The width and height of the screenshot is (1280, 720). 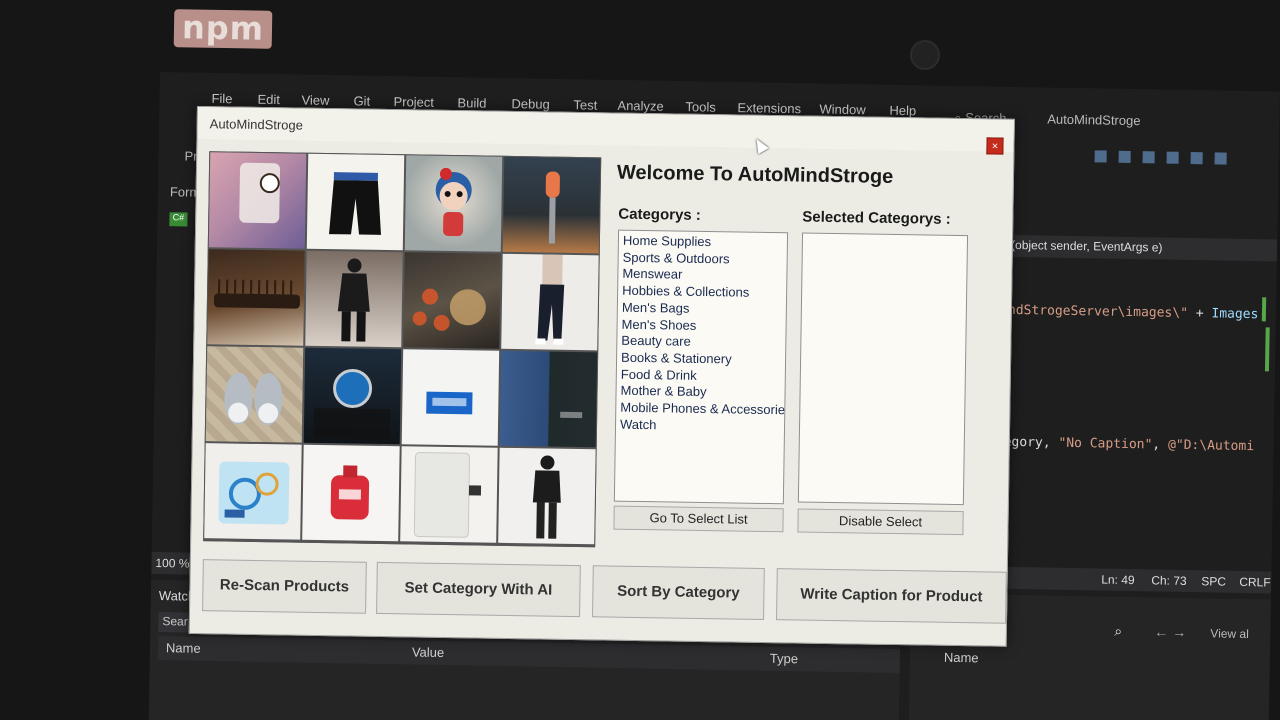 I want to click on code-line: egory, "No Caption", @"D:\Automi, so click(x=1129, y=444).